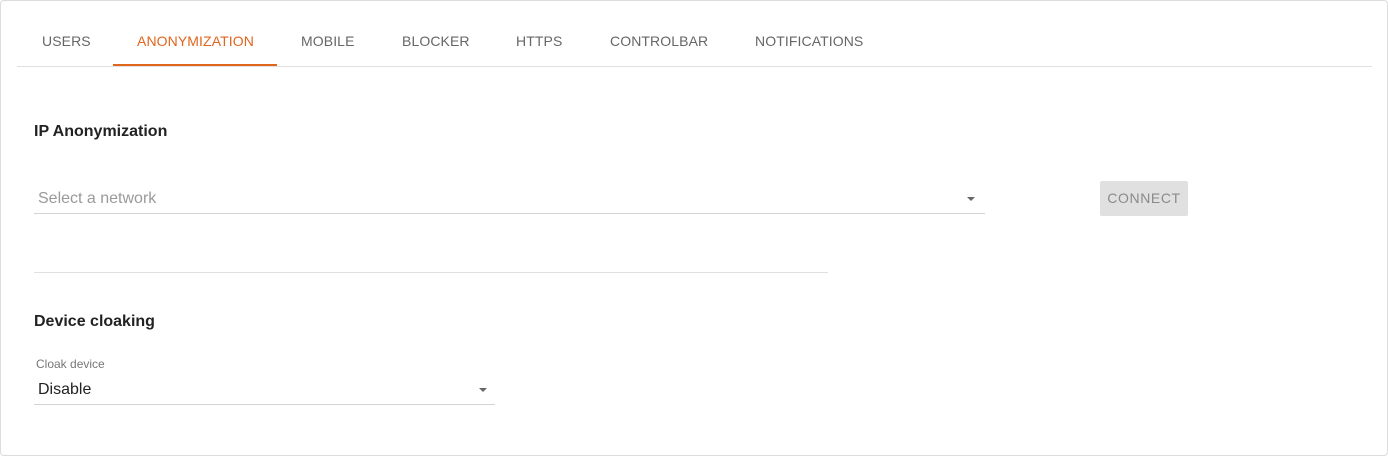 Image resolution: width=1388 pixels, height=456 pixels. What do you see at coordinates (659, 41) in the screenshot?
I see `tab-controlbar: CONTROLBAR` at bounding box center [659, 41].